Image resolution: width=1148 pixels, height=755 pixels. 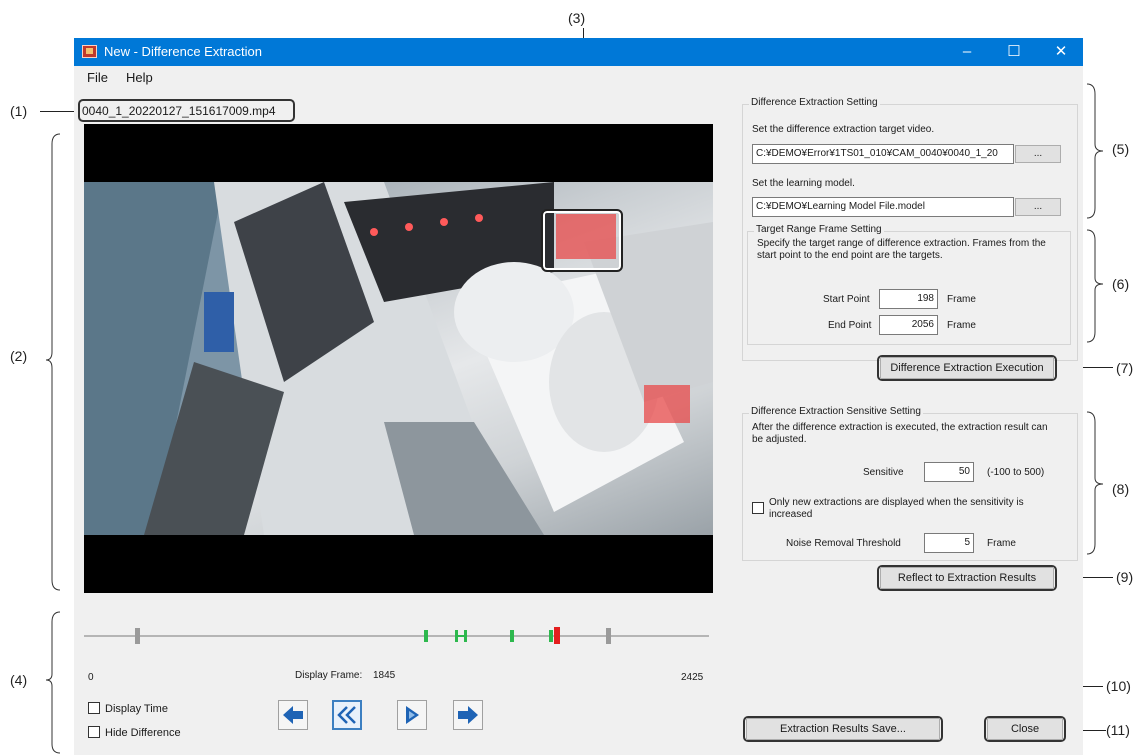 I want to click on callout-6: (6), so click(x=1121, y=284).